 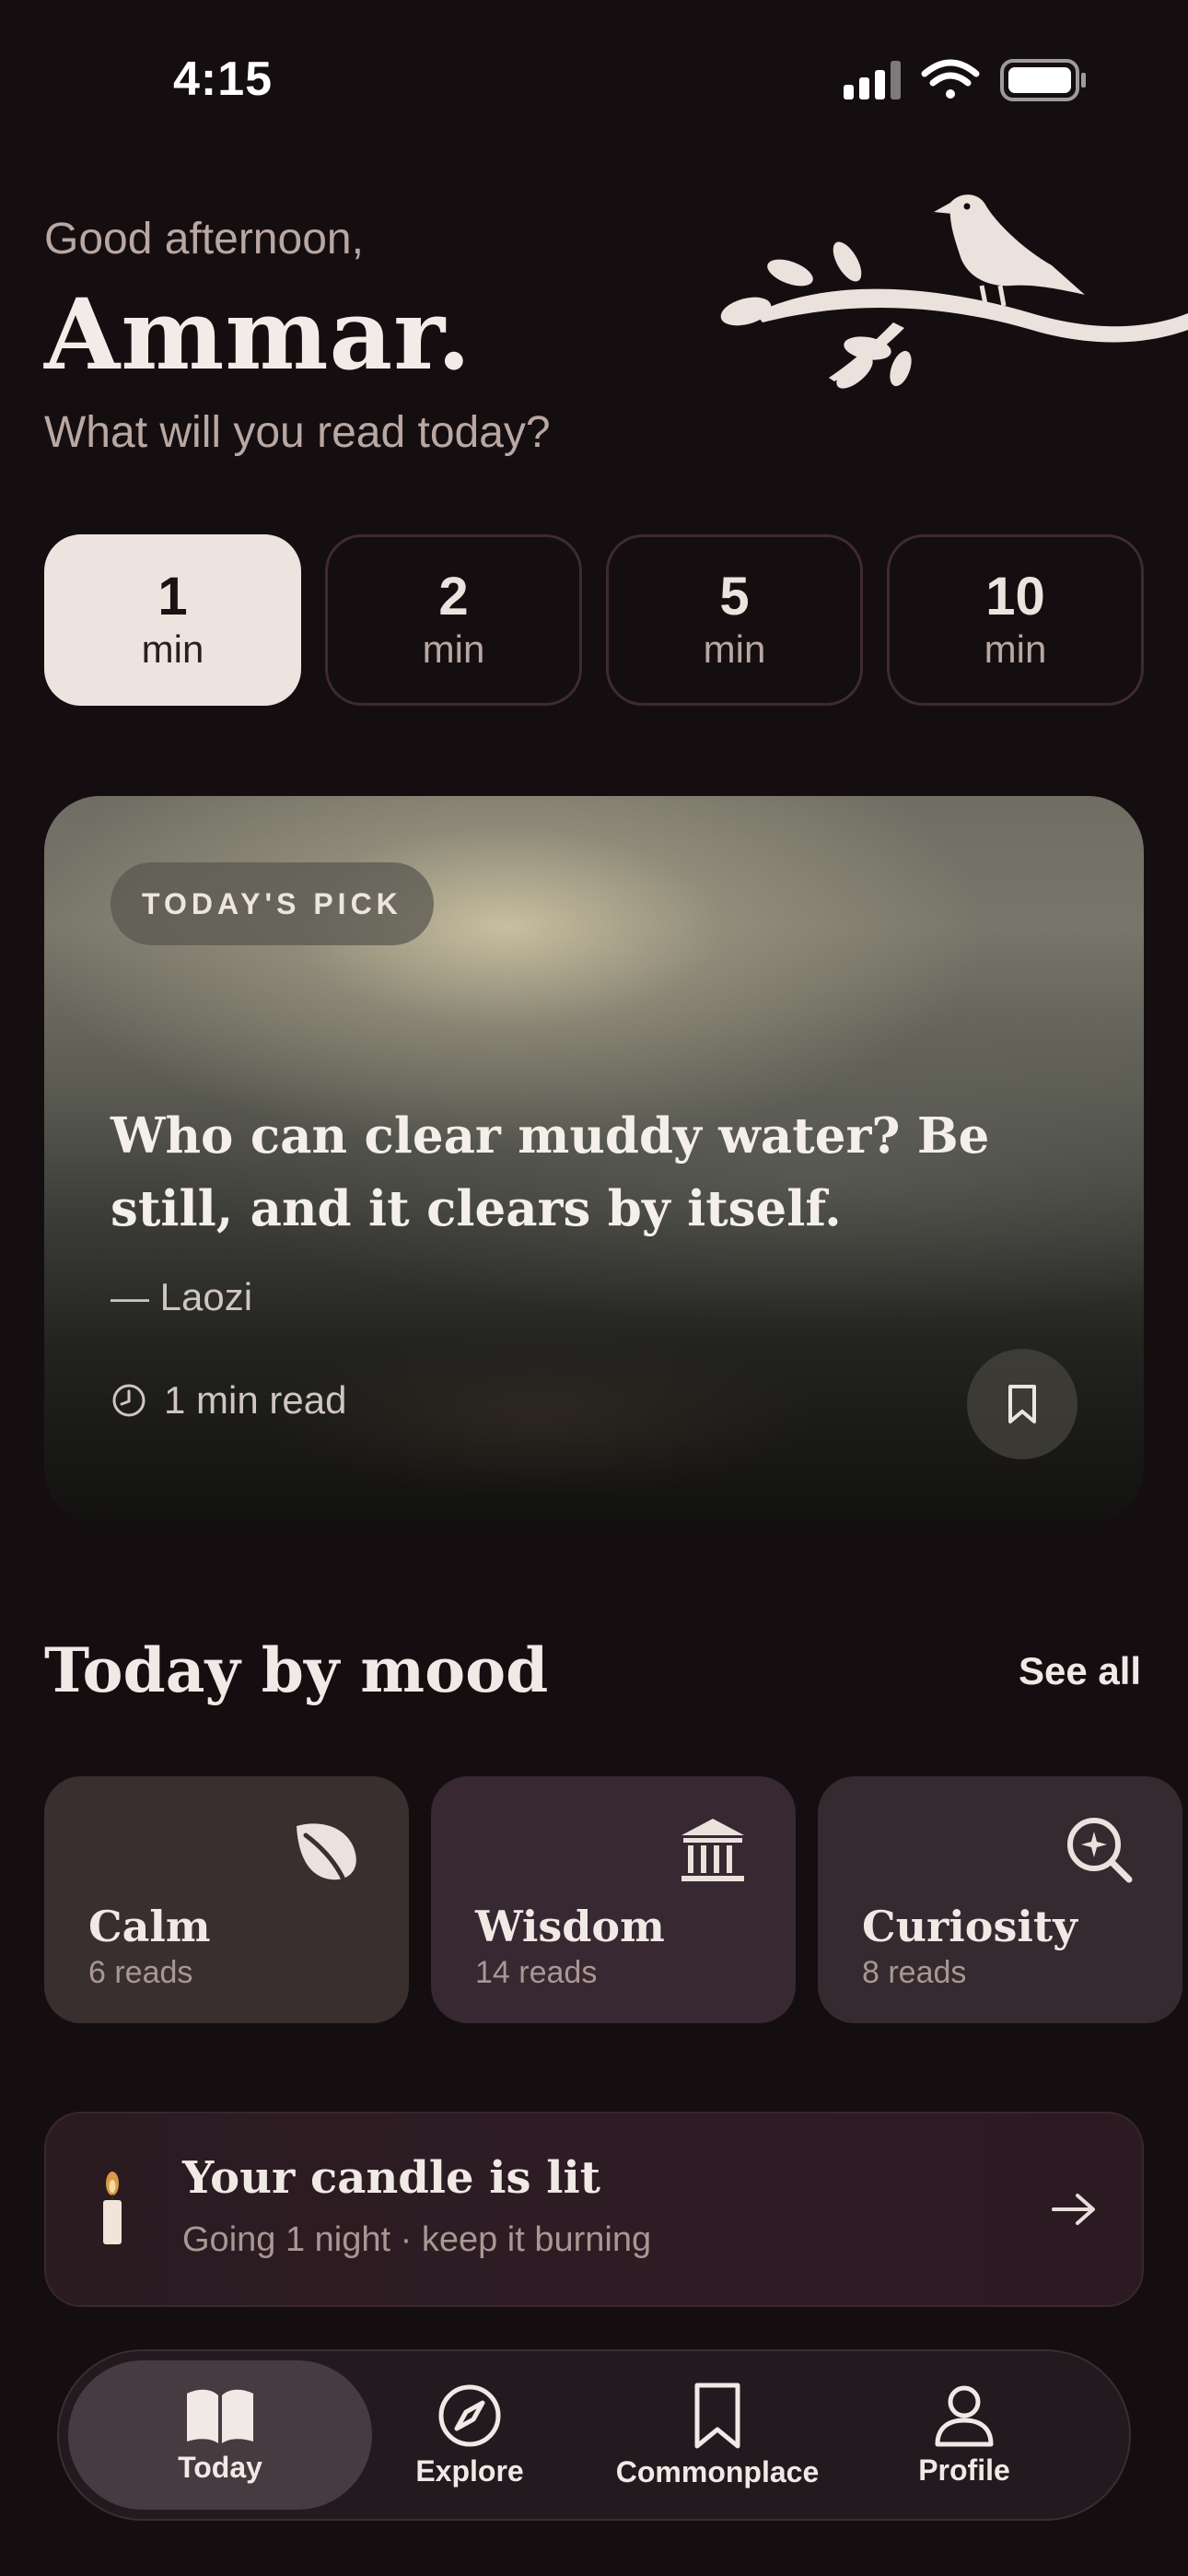 I want to click on candle-icon, so click(x=112, y=2208).